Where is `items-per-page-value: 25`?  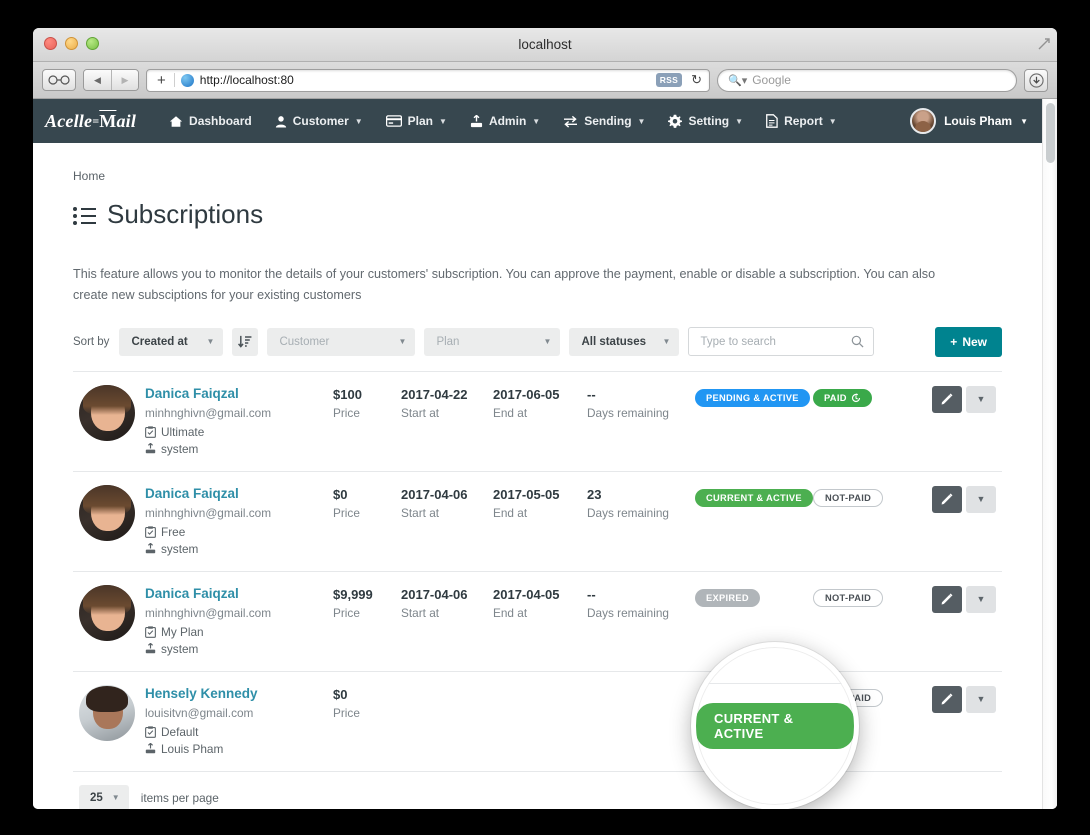 items-per-page-value: 25 is located at coordinates (96, 797).